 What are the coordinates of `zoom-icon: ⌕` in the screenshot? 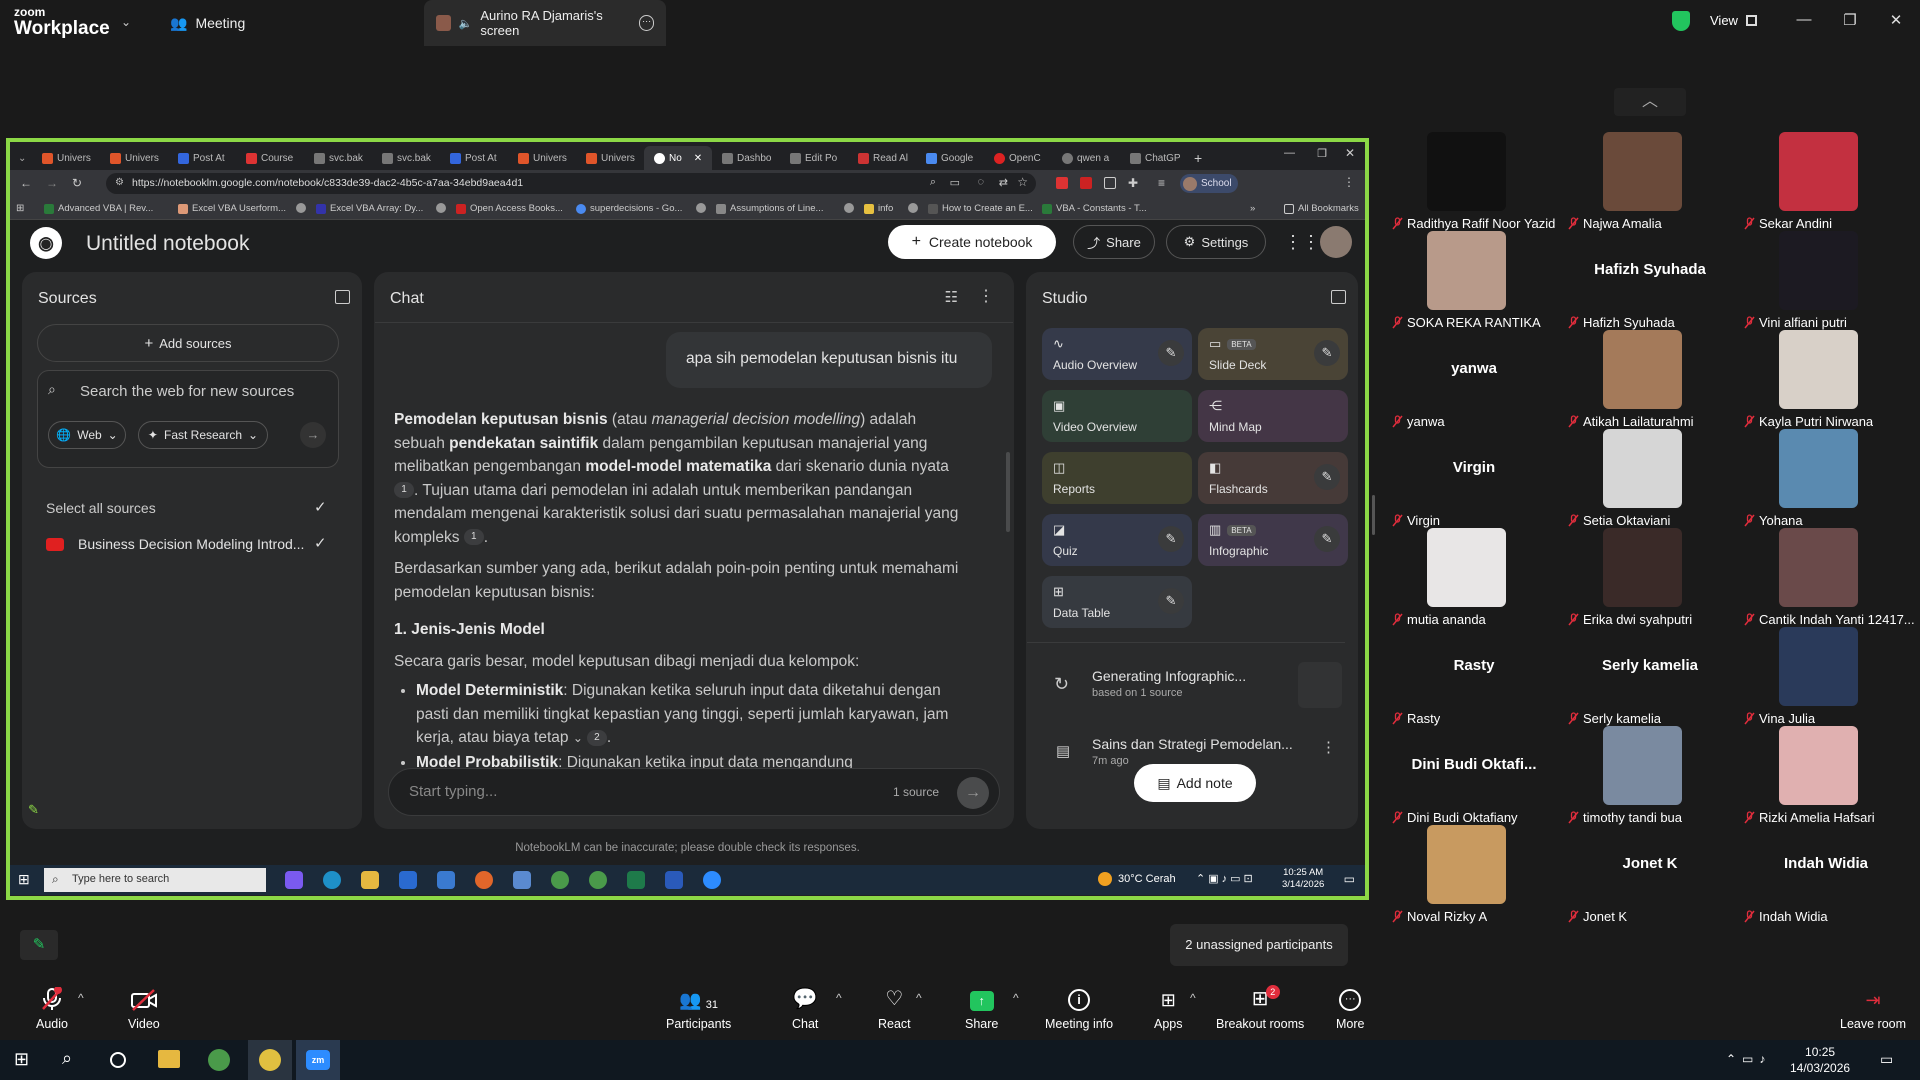 It's located at (933, 182).